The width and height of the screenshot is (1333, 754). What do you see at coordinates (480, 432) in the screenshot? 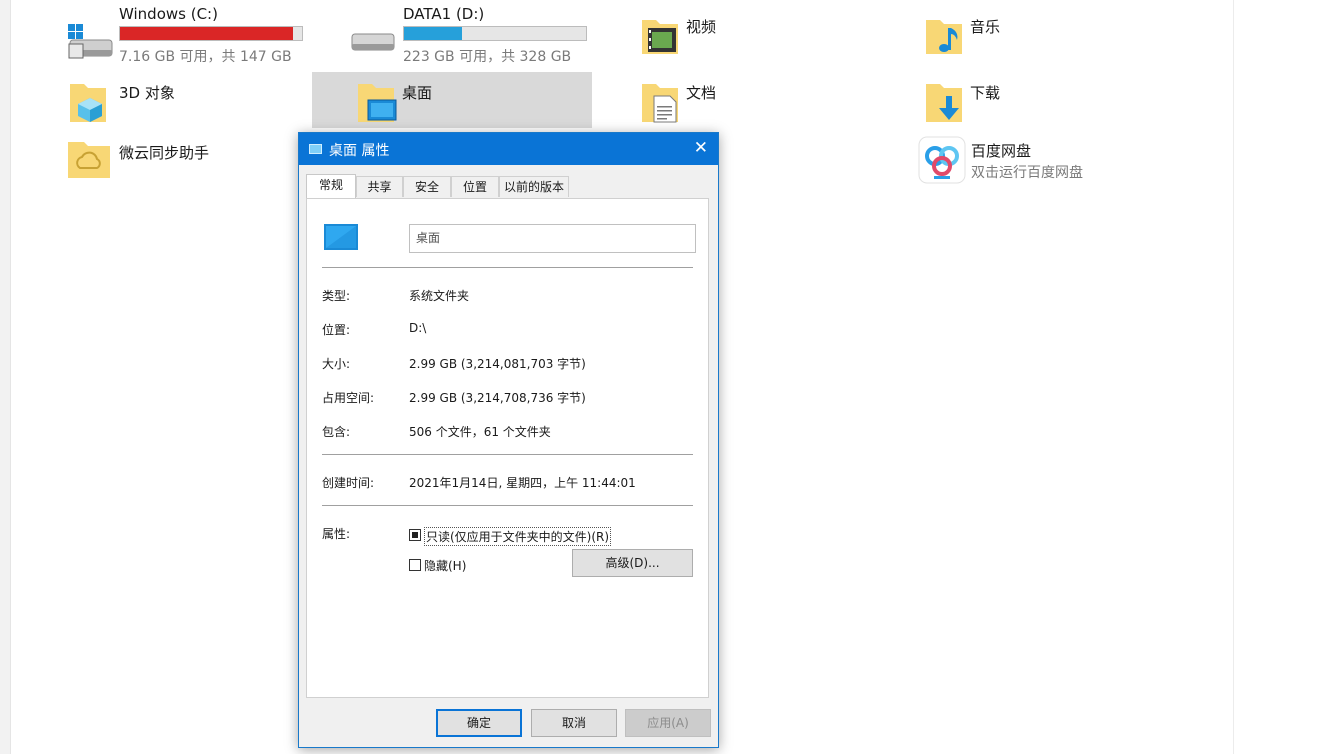
I see `contains-value: 506 个文件，61 个文件夹` at bounding box center [480, 432].